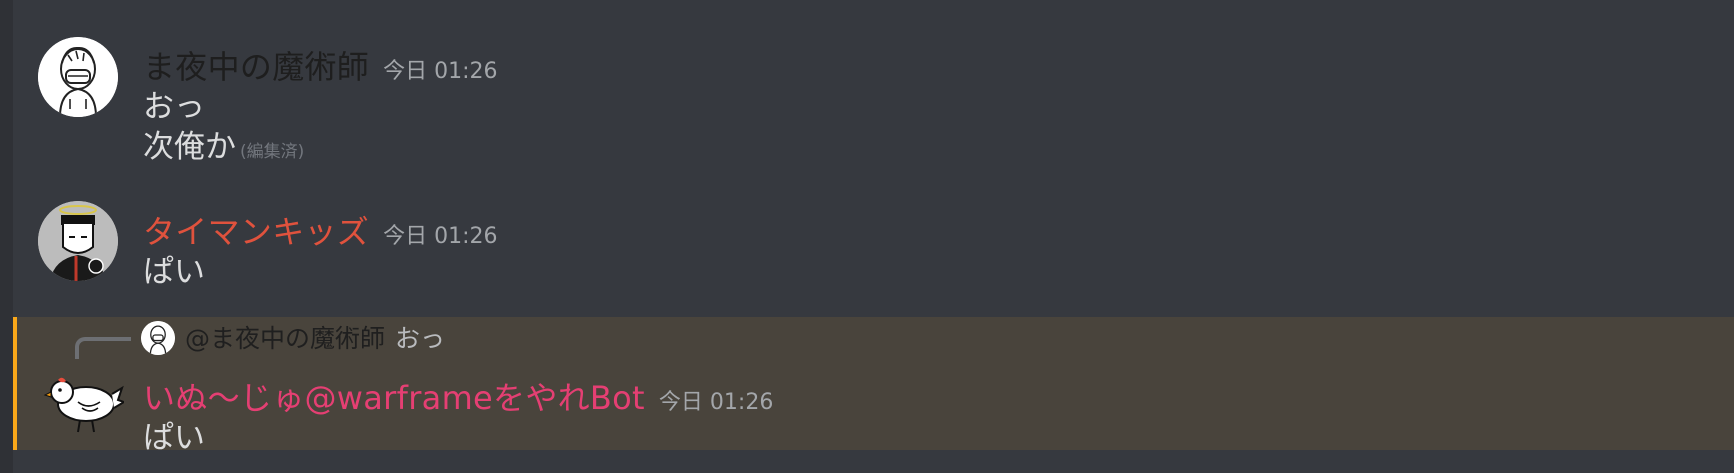 Image resolution: width=1734 pixels, height=473 pixels. Describe the element at coordinates (394, 398) in the screenshot. I see `username: いぬ〜じゅ@warframeをやれBot` at that location.